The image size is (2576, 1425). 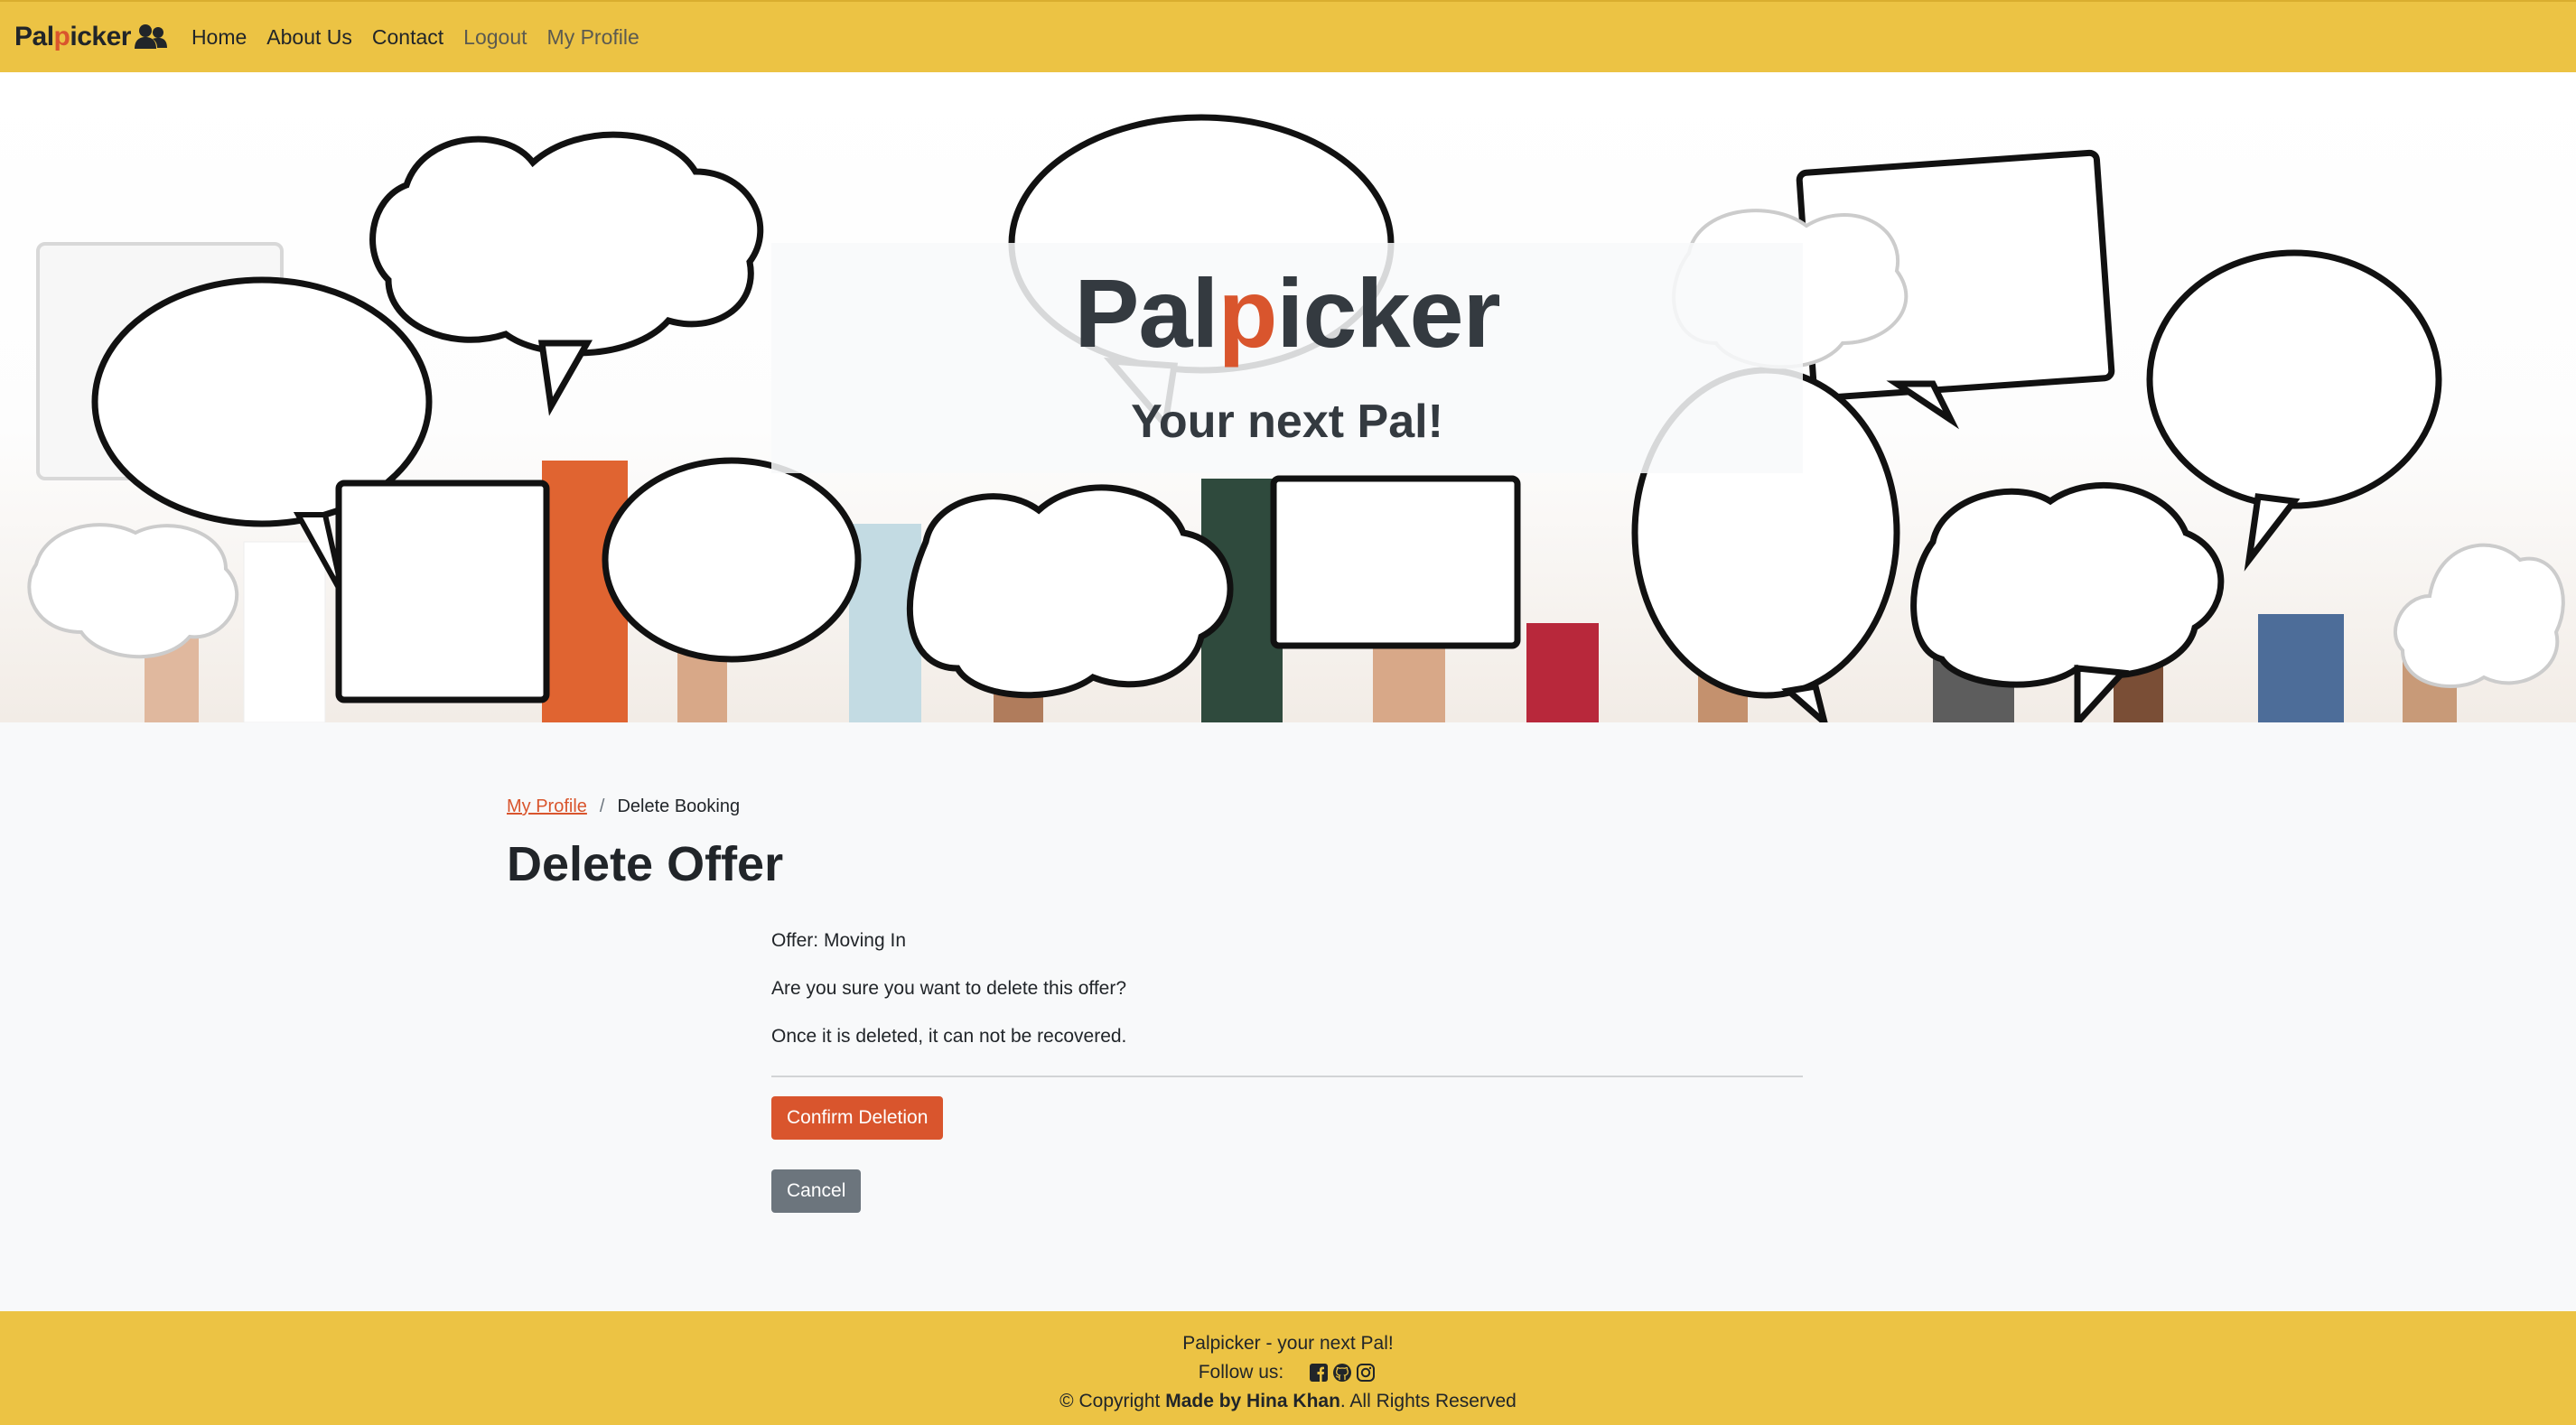 I want to click on nav-home: Home, so click(x=219, y=37).